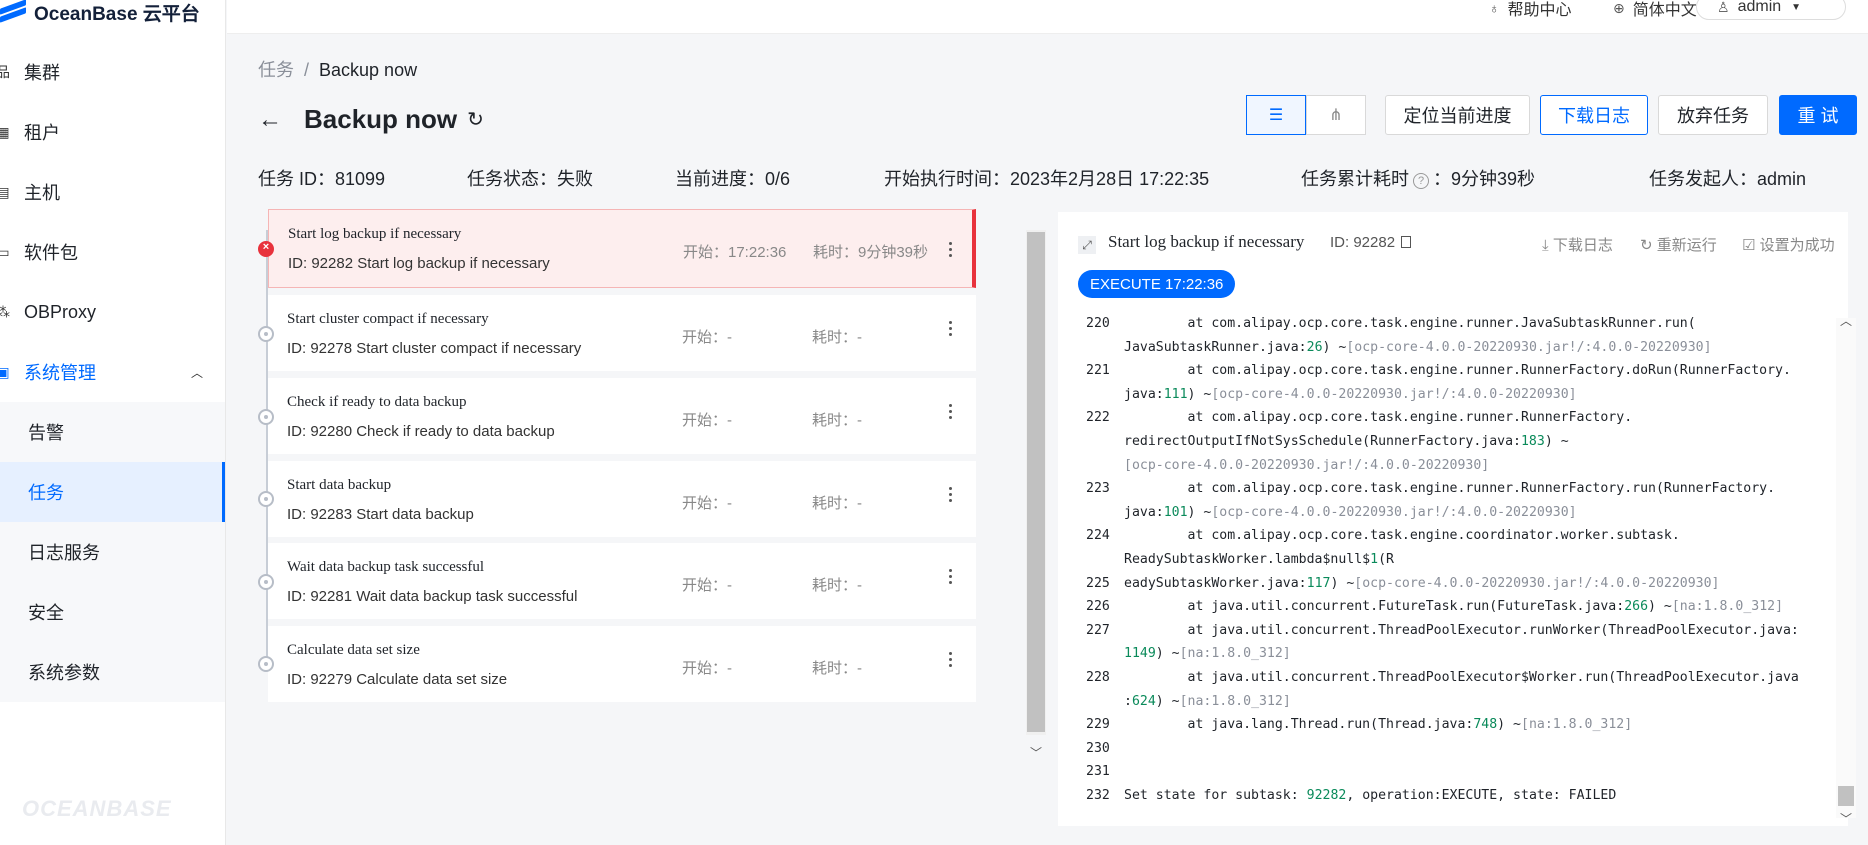 This screenshot has width=1868, height=845. Describe the element at coordinates (1276, 115) in the screenshot. I see `list-view-icon: ☰` at that location.